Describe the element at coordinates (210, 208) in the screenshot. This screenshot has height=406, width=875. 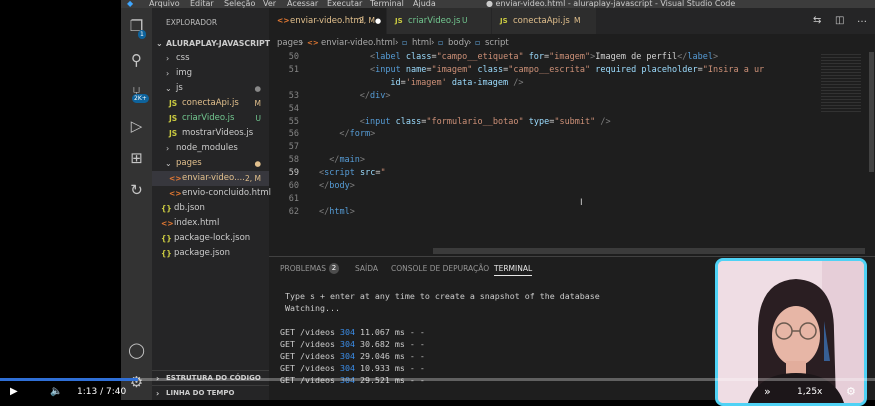
I see `tree-file-db-json: {} db.json` at that location.